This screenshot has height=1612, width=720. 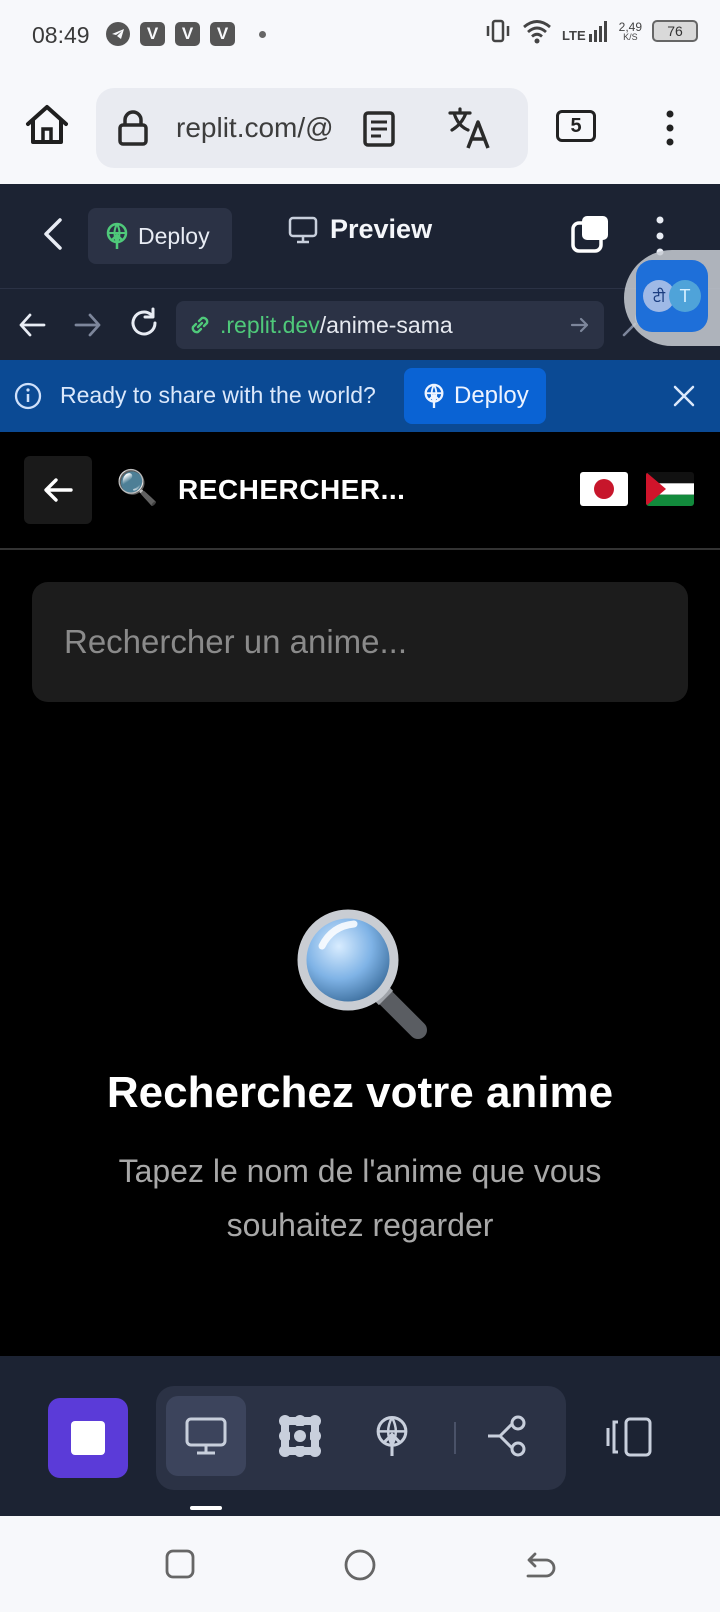 I want to click on magnifying-glass-icon, so click(x=362, y=974).